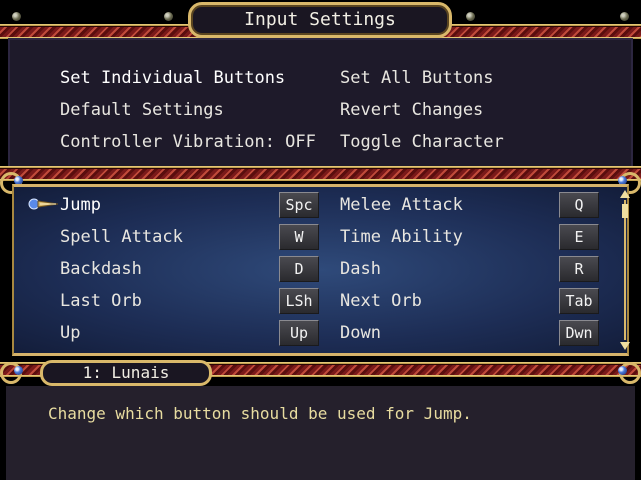  Describe the element at coordinates (126, 372) in the screenshot. I see `character-name: 1: Lunais` at that location.